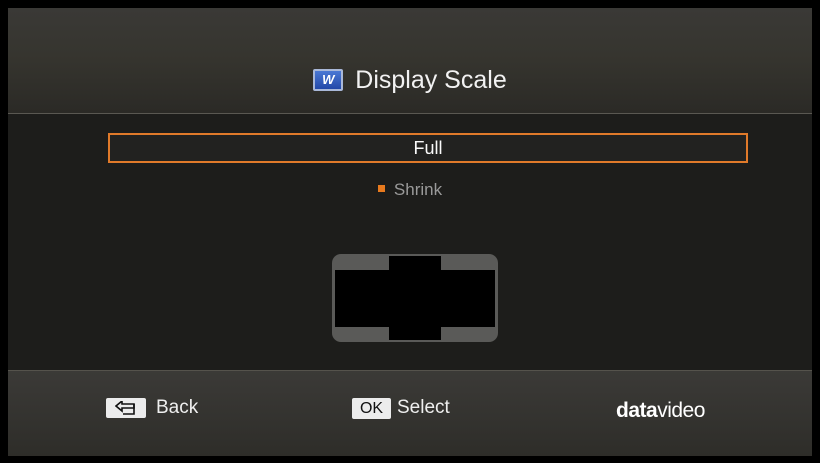  I want to click on datavideo-logo: datavideo, so click(660, 411).